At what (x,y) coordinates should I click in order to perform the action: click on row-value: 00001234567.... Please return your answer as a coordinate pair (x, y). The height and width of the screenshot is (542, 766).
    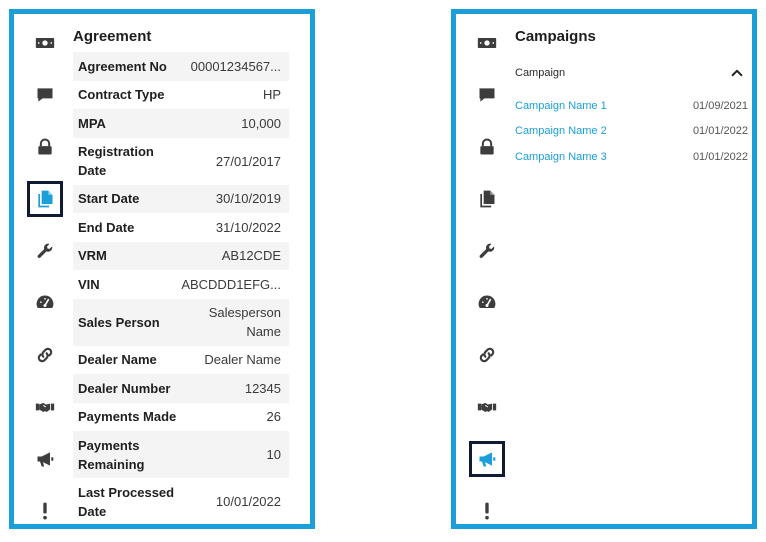
    Looking at the image, I should click on (235, 66).